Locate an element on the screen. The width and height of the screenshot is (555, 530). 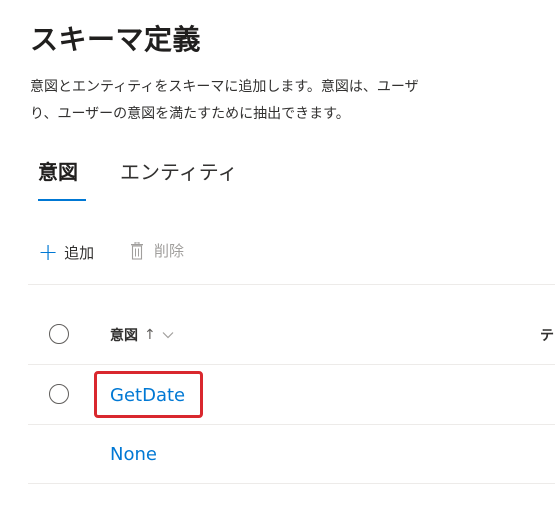
column-header-intent-label: 意図 is located at coordinates (124, 336).